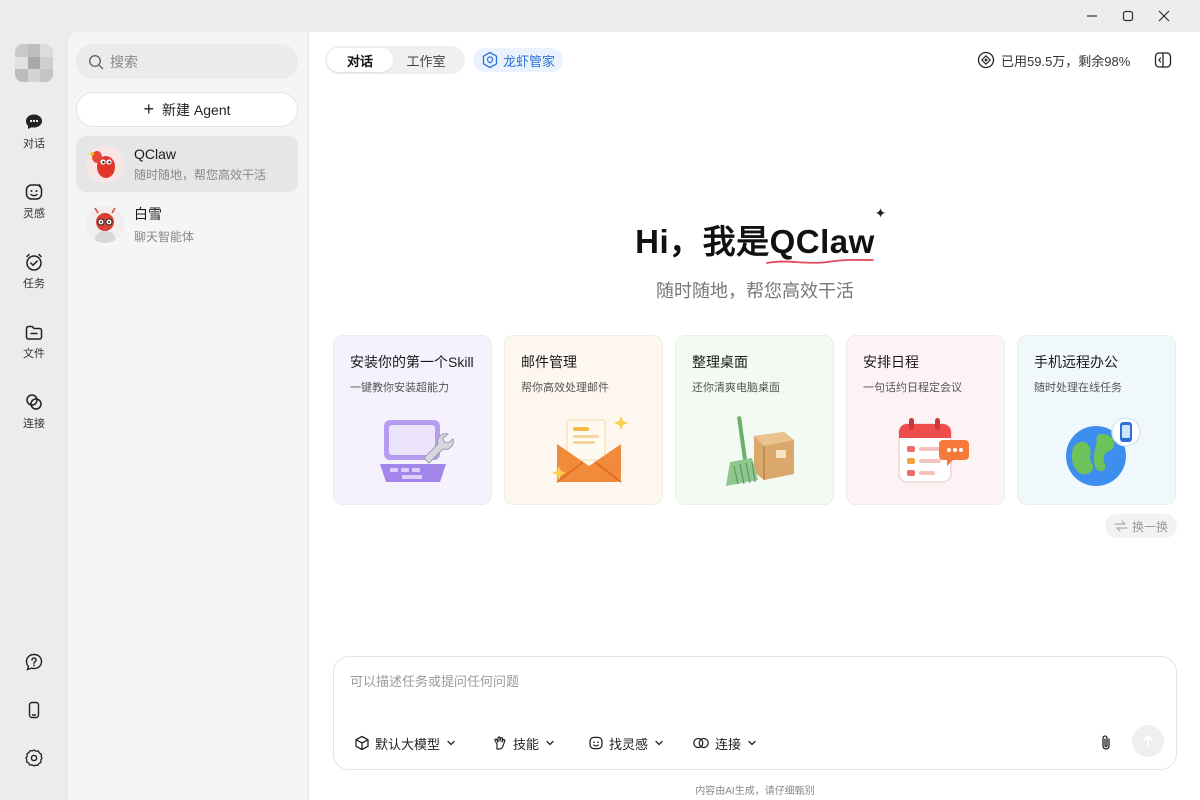 The width and height of the screenshot is (1200, 800). I want to click on close-icon, so click(1164, 16).